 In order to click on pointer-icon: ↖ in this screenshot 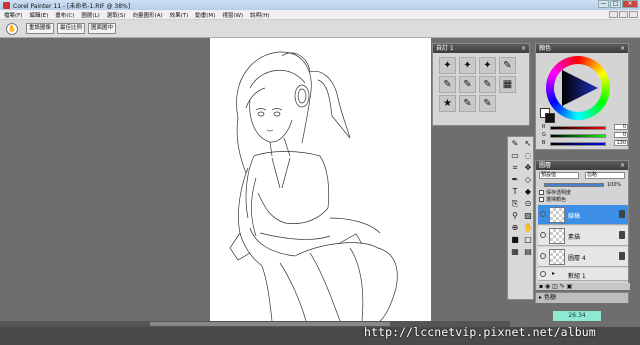, I will do `click(528, 143)`.